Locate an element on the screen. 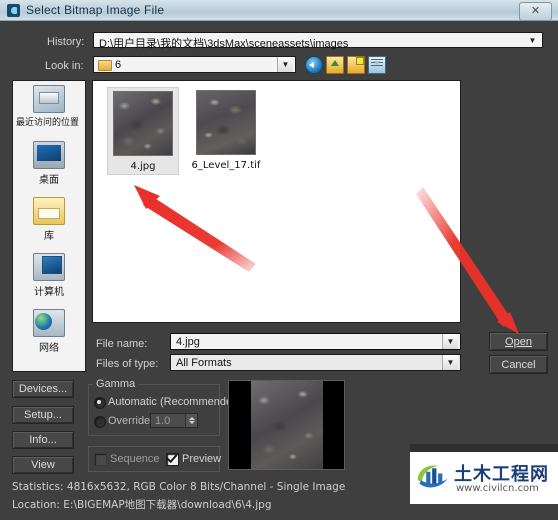 The height and width of the screenshot is (520, 558). gamma-automatic-radio is located at coordinates (100, 403).